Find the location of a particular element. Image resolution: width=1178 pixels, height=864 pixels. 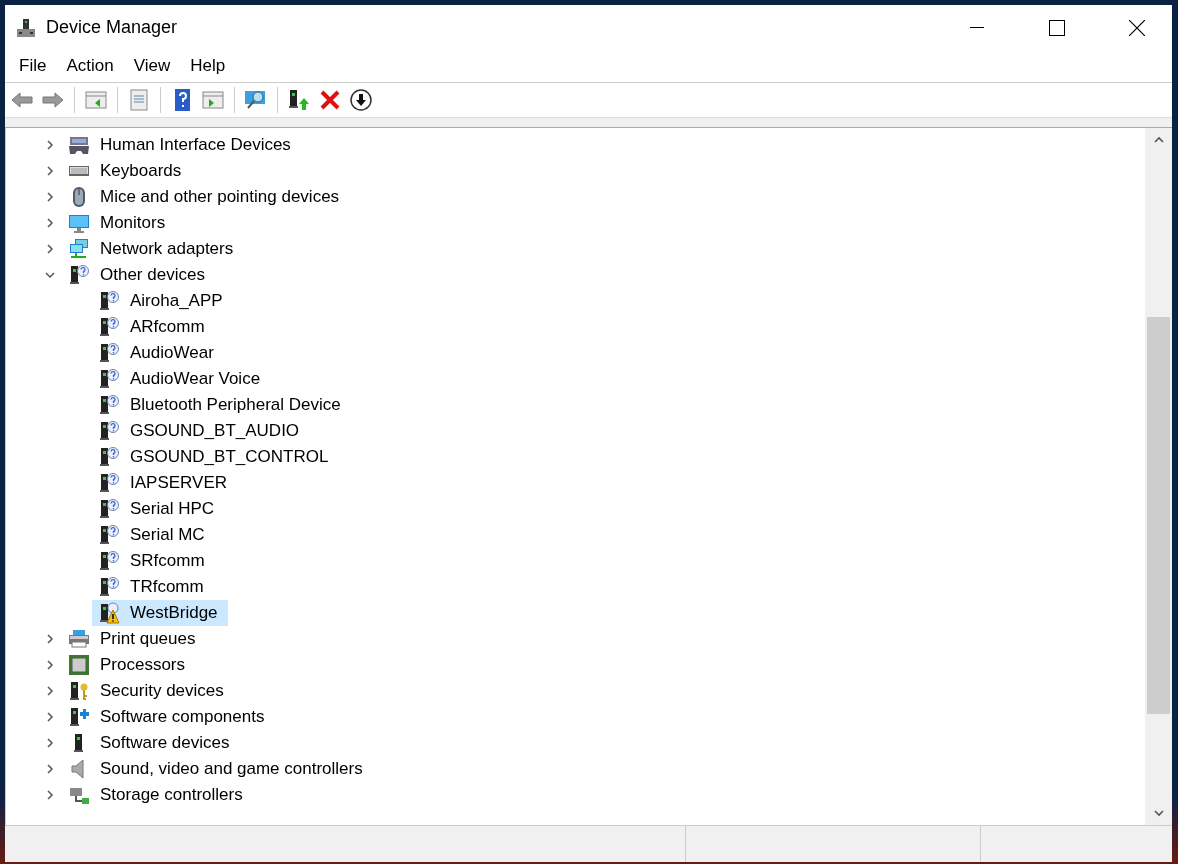

tree-item: Bluetooth Peripheral Device is located at coordinates (221, 405).